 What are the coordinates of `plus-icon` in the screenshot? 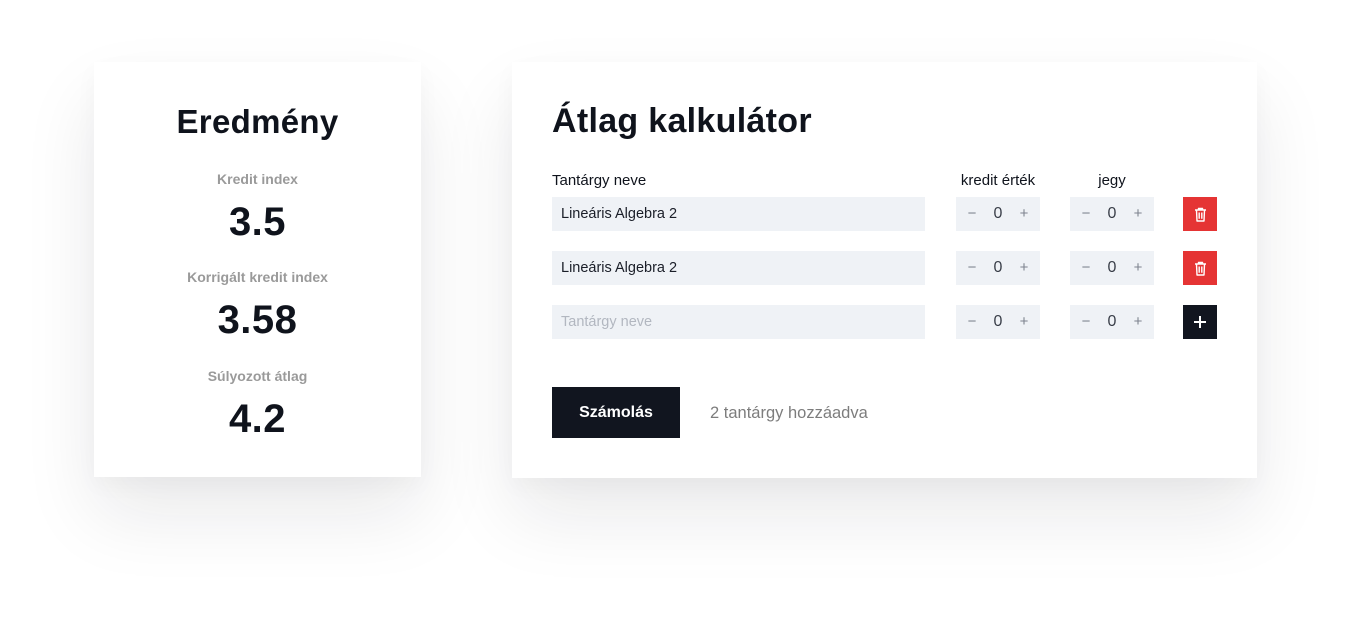 It's located at (1200, 322).